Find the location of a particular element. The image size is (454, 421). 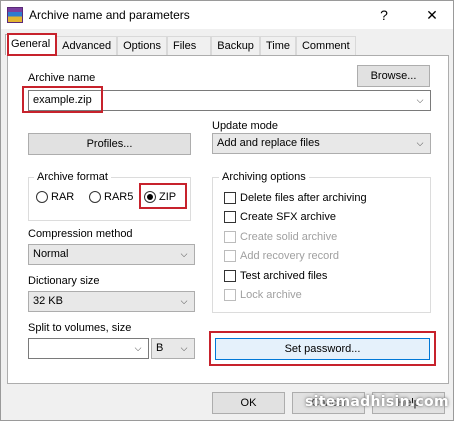

compression-method-label: Compression method is located at coordinates (80, 234).